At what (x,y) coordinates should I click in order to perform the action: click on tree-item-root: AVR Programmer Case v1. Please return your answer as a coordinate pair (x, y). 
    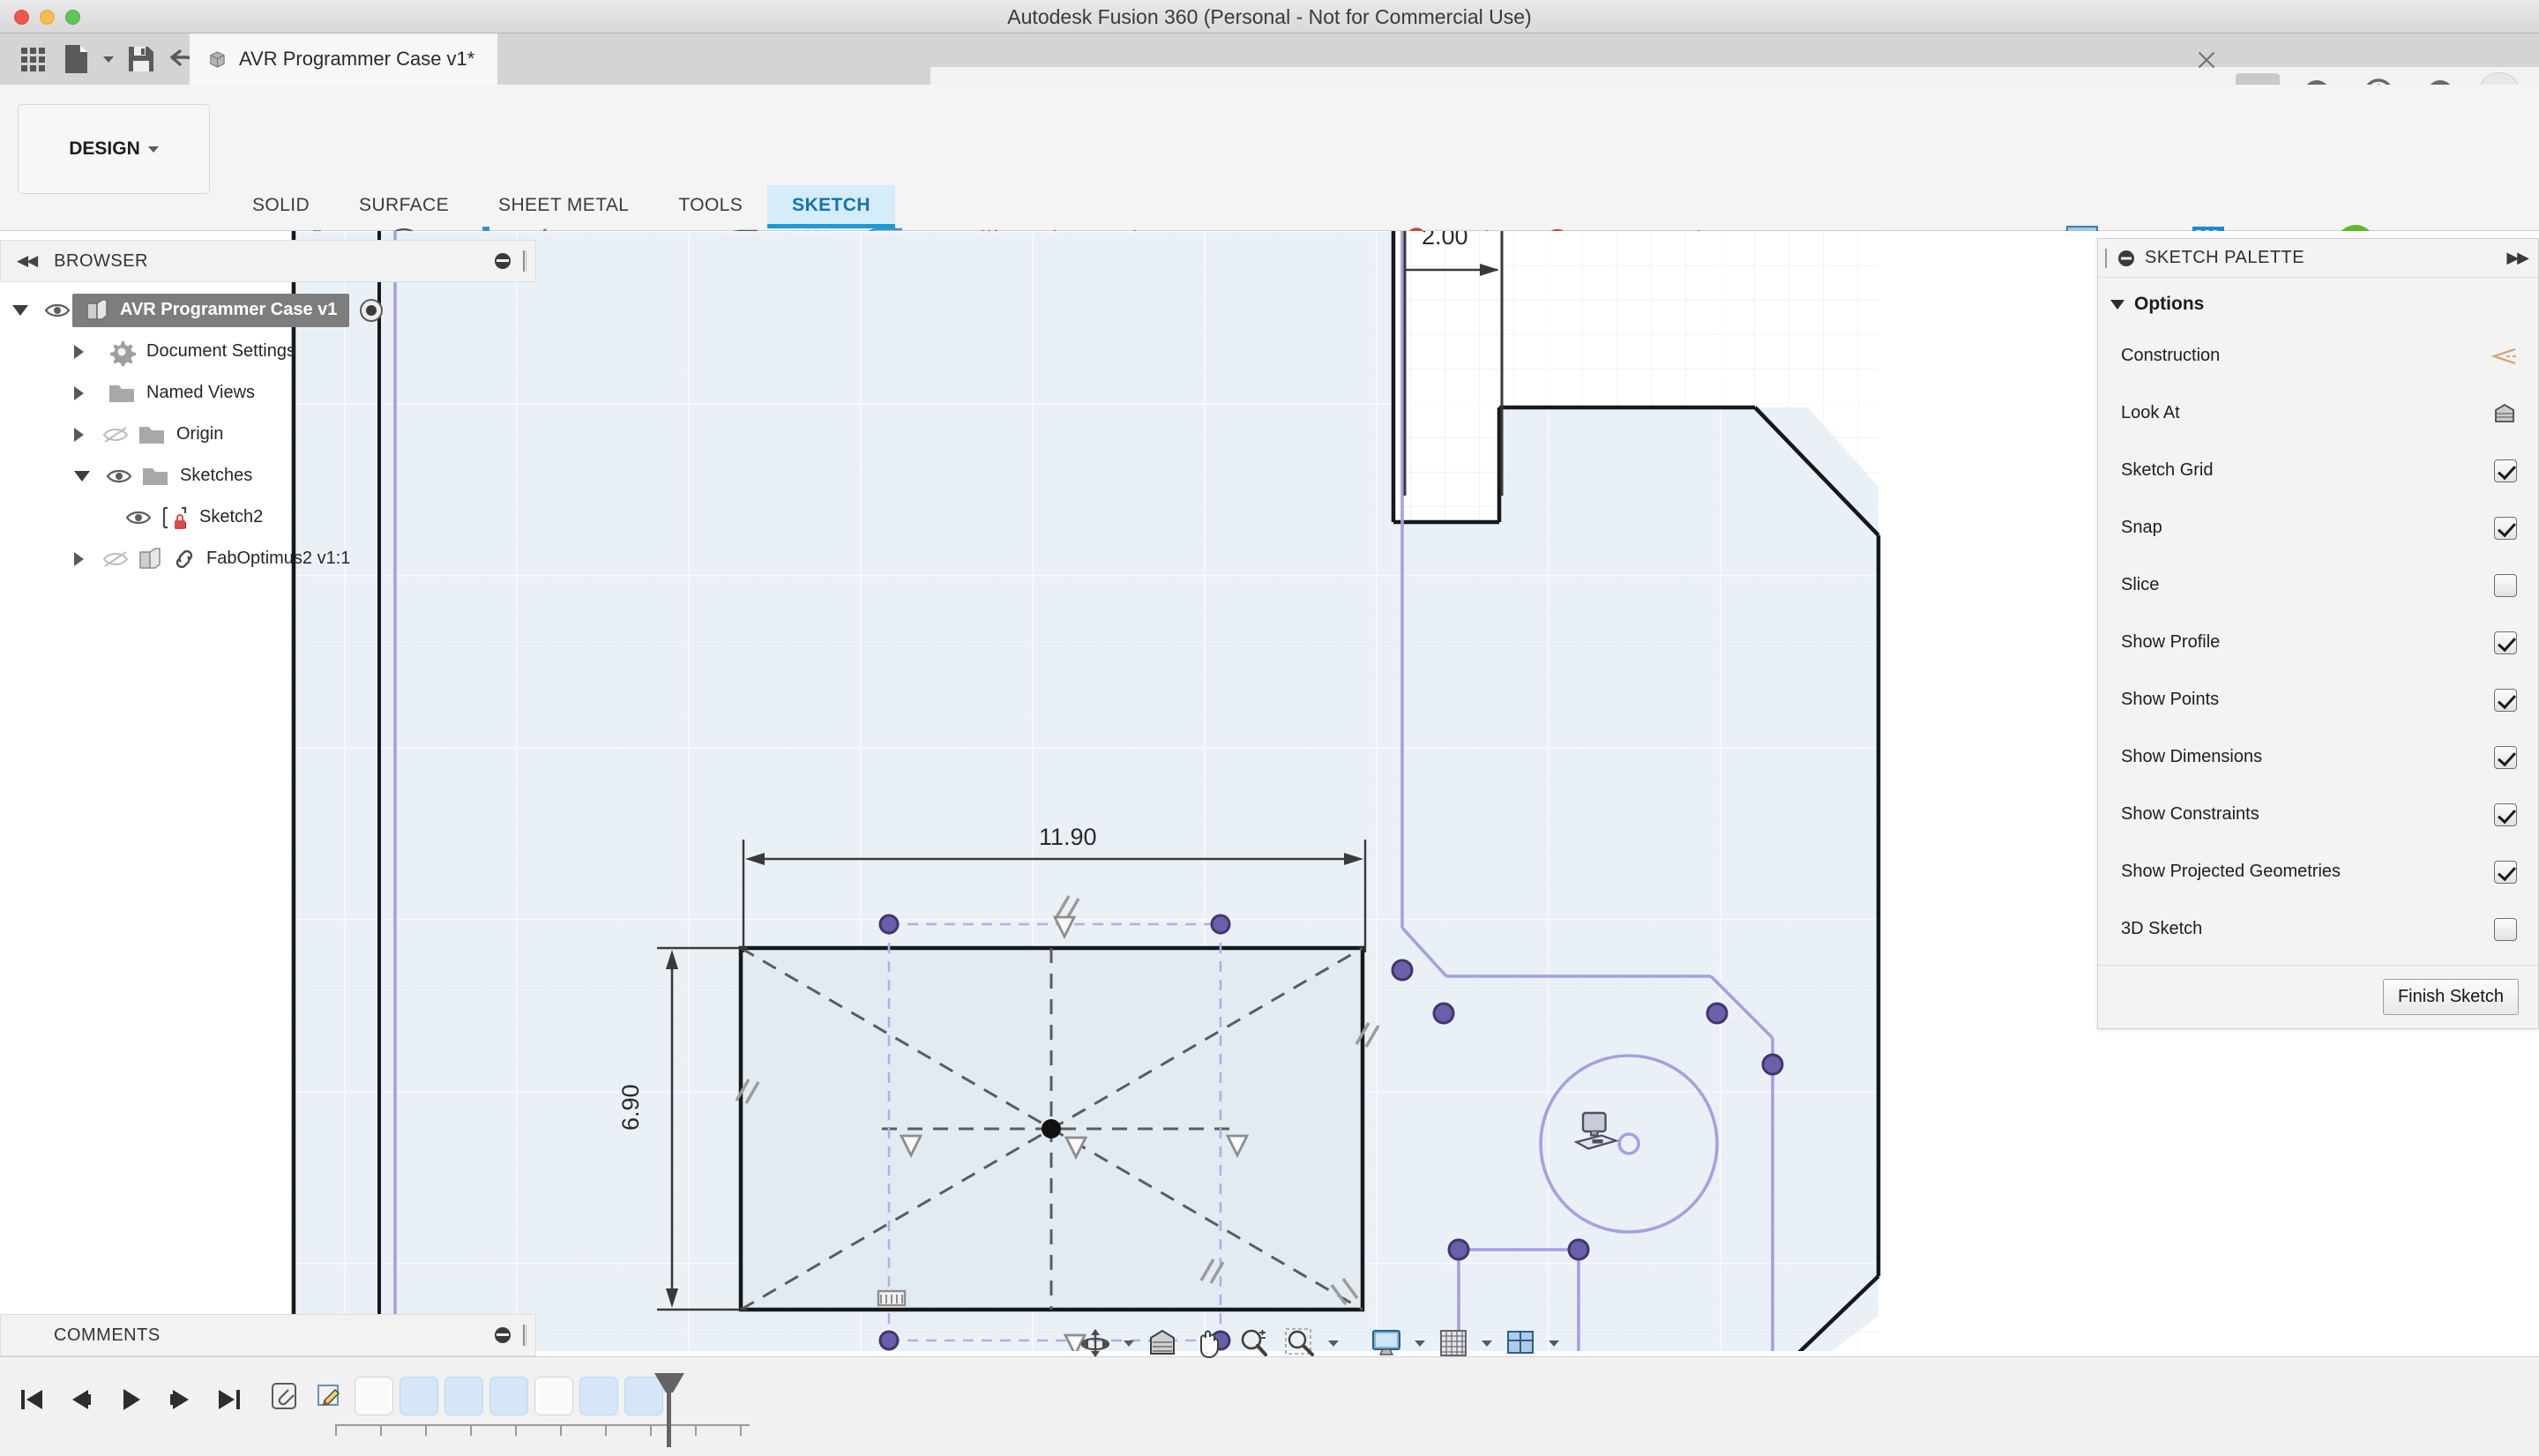
    Looking at the image, I should click on (268, 310).